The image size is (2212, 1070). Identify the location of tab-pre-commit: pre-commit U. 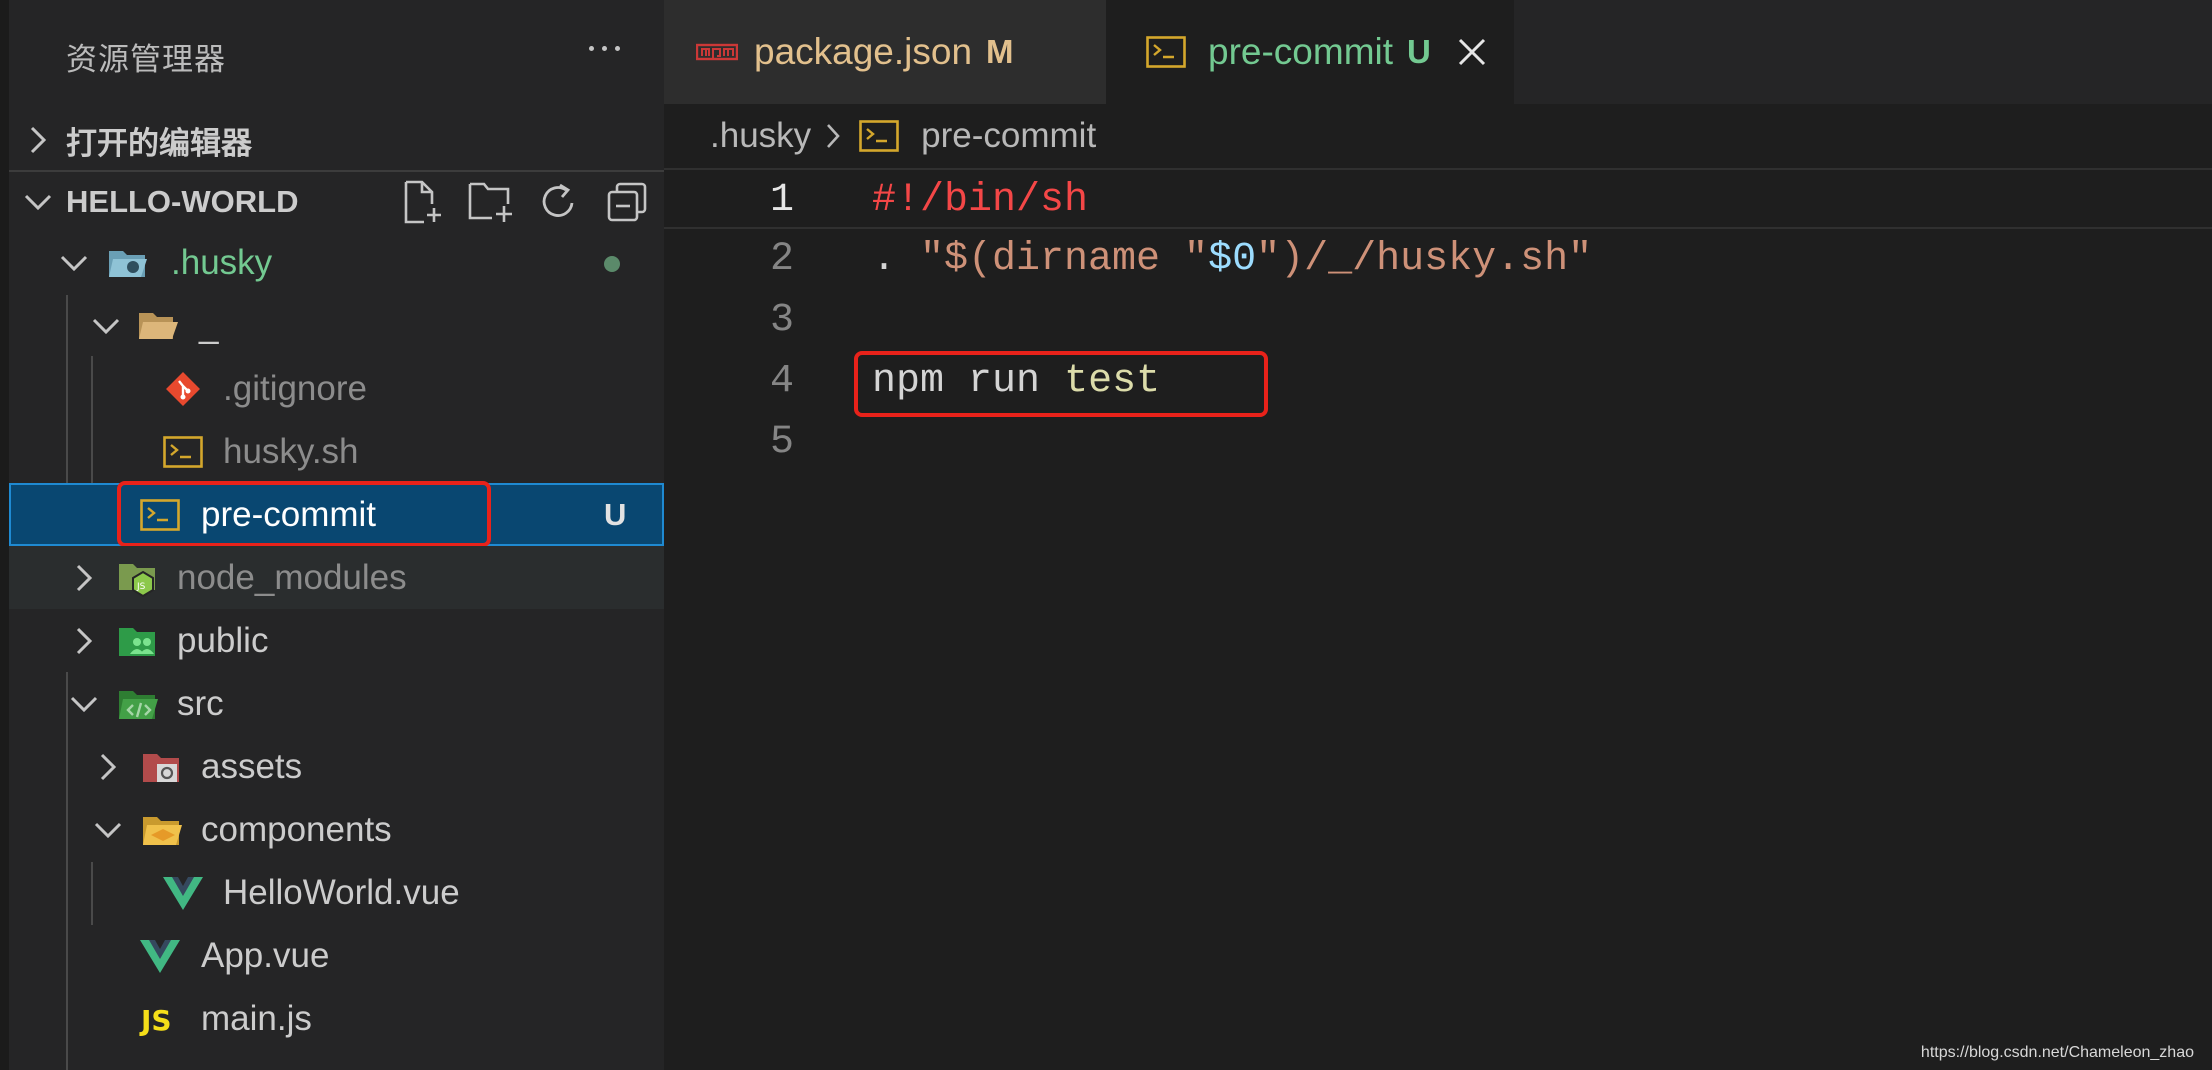
(1310, 52).